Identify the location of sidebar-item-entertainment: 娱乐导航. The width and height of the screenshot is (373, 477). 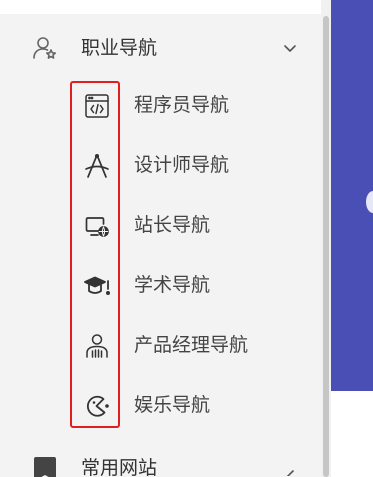
(198, 405).